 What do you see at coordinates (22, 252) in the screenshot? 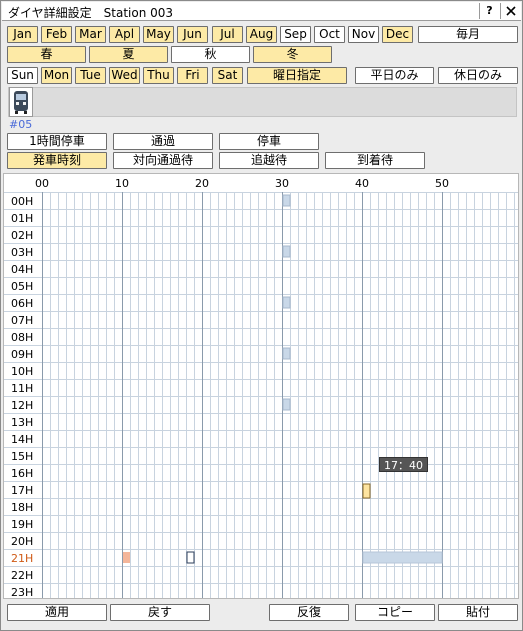
I see `hour-label: 03H` at bounding box center [22, 252].